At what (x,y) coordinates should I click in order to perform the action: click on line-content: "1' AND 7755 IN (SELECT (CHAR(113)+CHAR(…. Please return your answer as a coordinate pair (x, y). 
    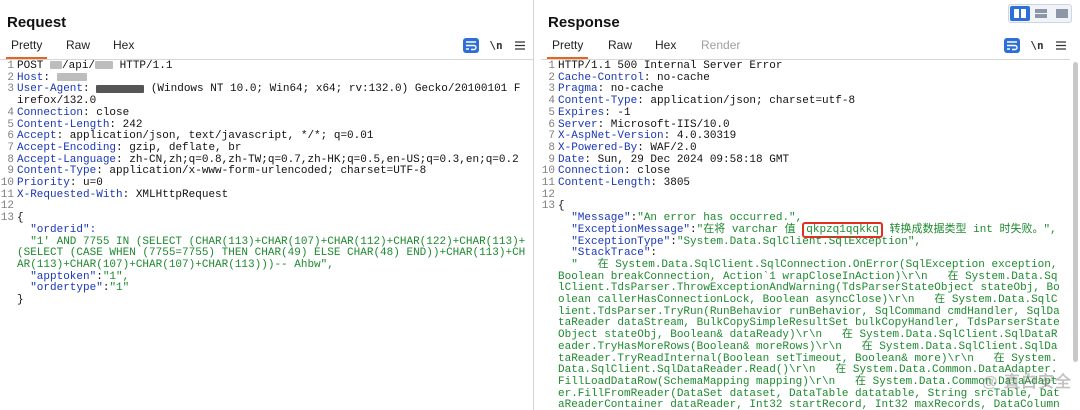
    Looking at the image, I should click on (275, 254).